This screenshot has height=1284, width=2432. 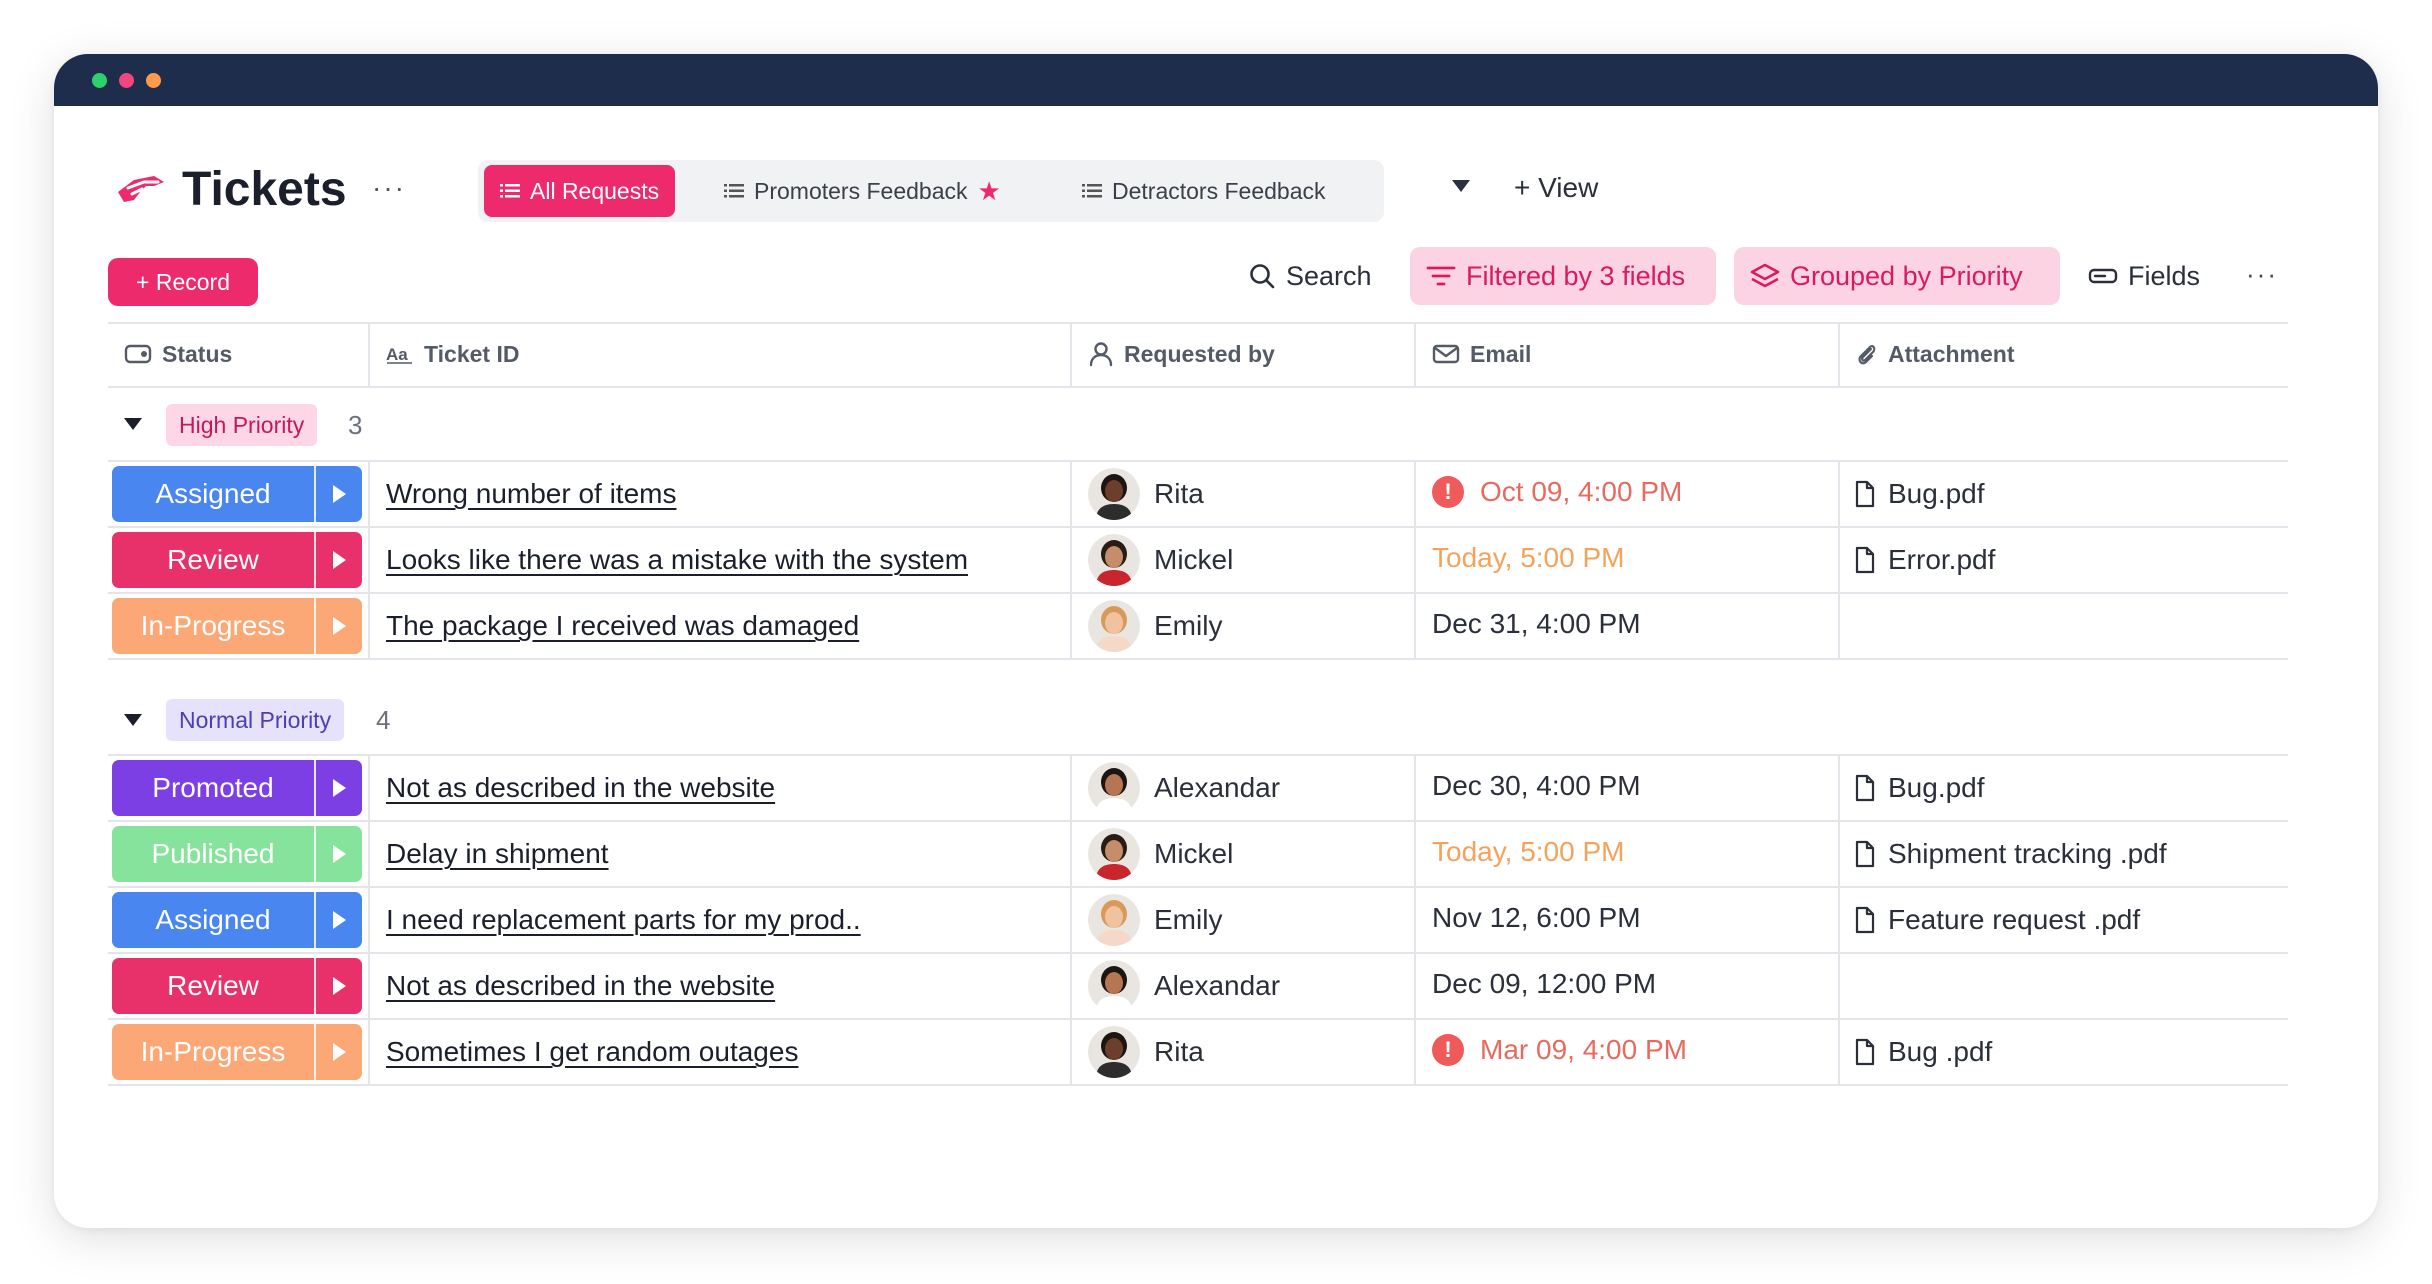 I want to click on email-cell: Nov 12, 6:00 PM, so click(x=1536, y=918).